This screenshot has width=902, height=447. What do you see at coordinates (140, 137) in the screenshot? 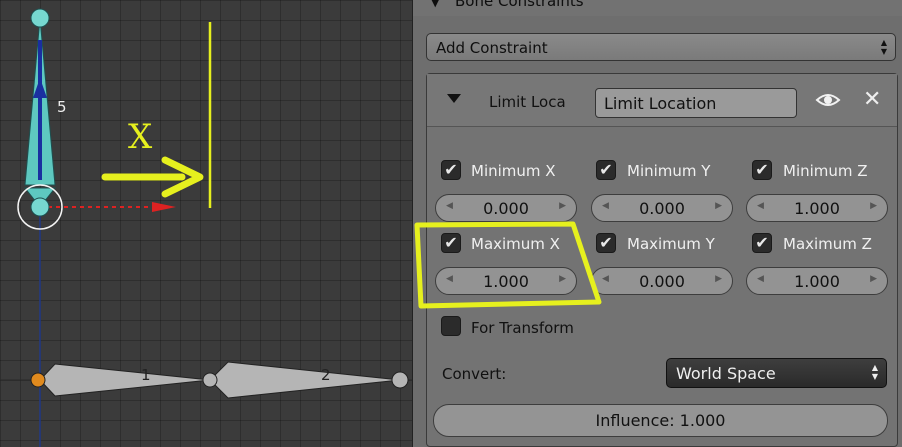
I see `annotation-x-label: X` at bounding box center [140, 137].